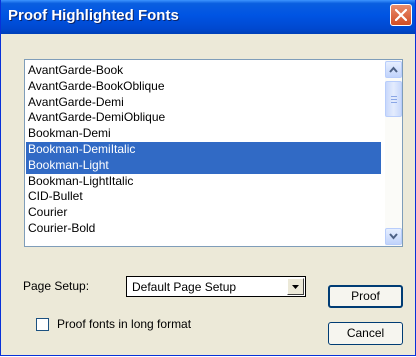  I want to click on scroll-down-button, so click(393, 236).